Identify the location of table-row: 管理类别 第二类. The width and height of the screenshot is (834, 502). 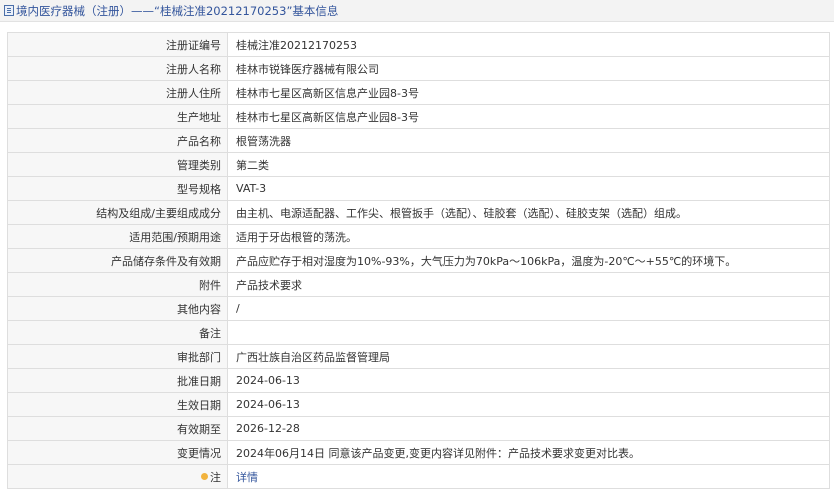
(418, 164).